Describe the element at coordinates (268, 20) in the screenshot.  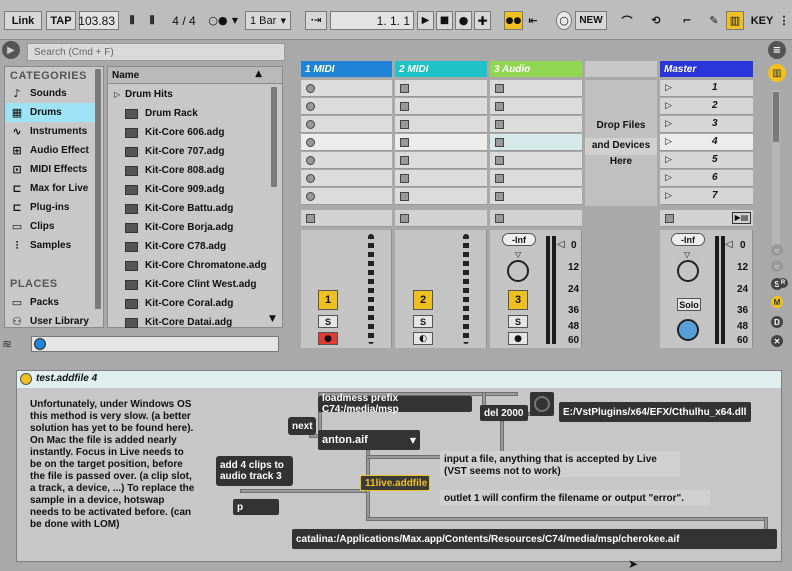
I see `quantize-menu: 1 Bar ▼` at that location.